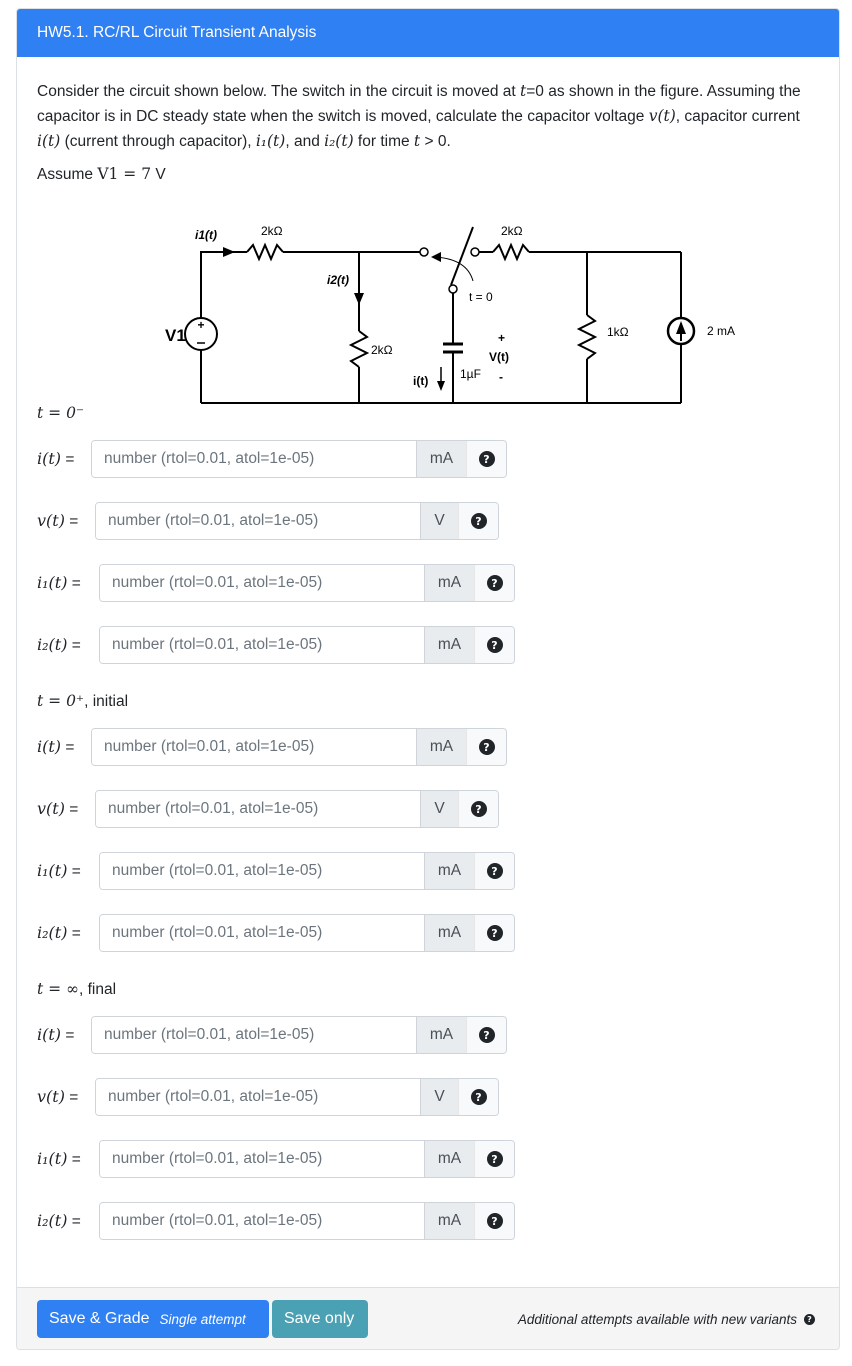 This screenshot has width=852, height=1366. I want to click on prompt-text: , capacitor current, so click(737, 116).